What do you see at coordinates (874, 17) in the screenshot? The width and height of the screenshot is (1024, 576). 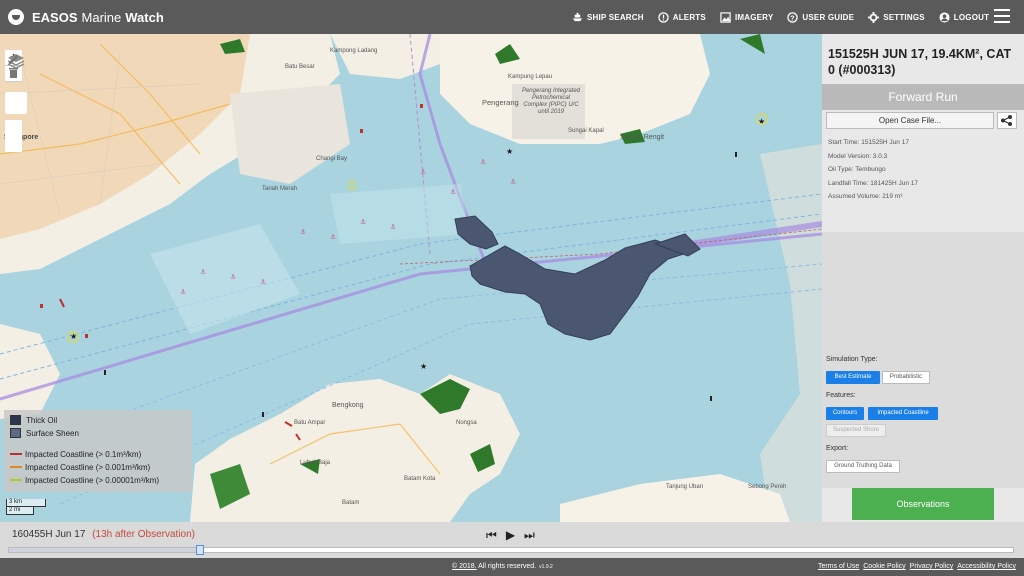 I see `gear-icon` at bounding box center [874, 17].